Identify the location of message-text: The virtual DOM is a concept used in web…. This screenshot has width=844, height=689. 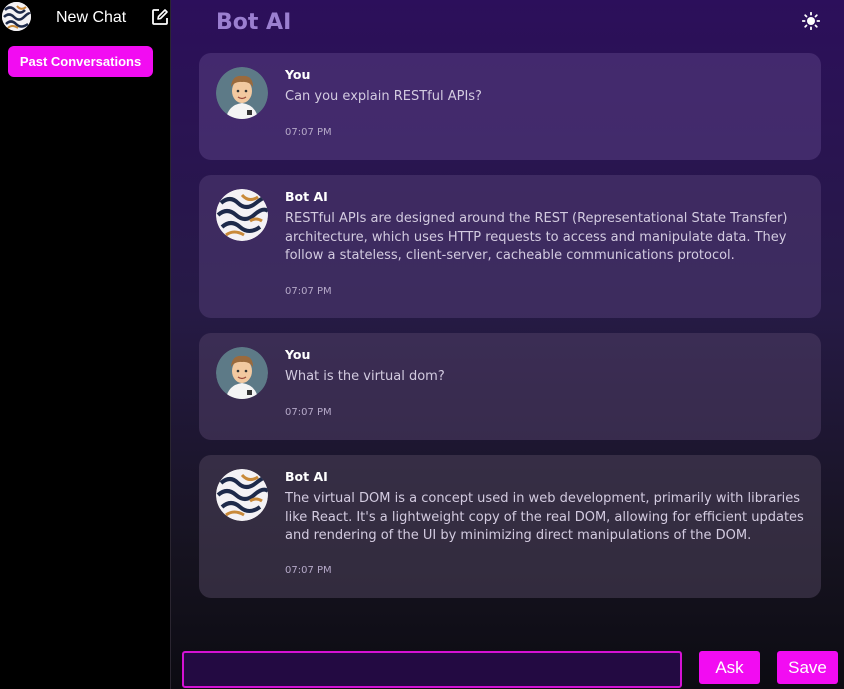
(544, 517).